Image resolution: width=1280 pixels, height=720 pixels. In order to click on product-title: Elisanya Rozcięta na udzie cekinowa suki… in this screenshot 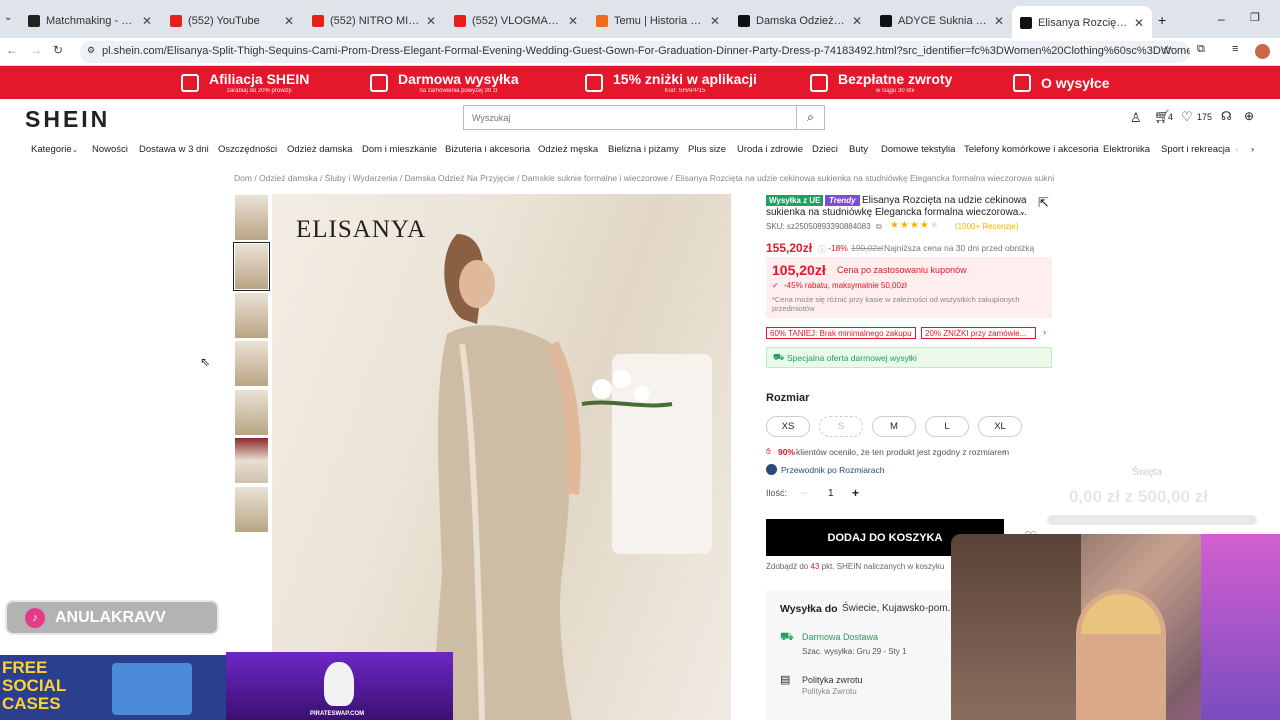, I will do `click(896, 206)`.